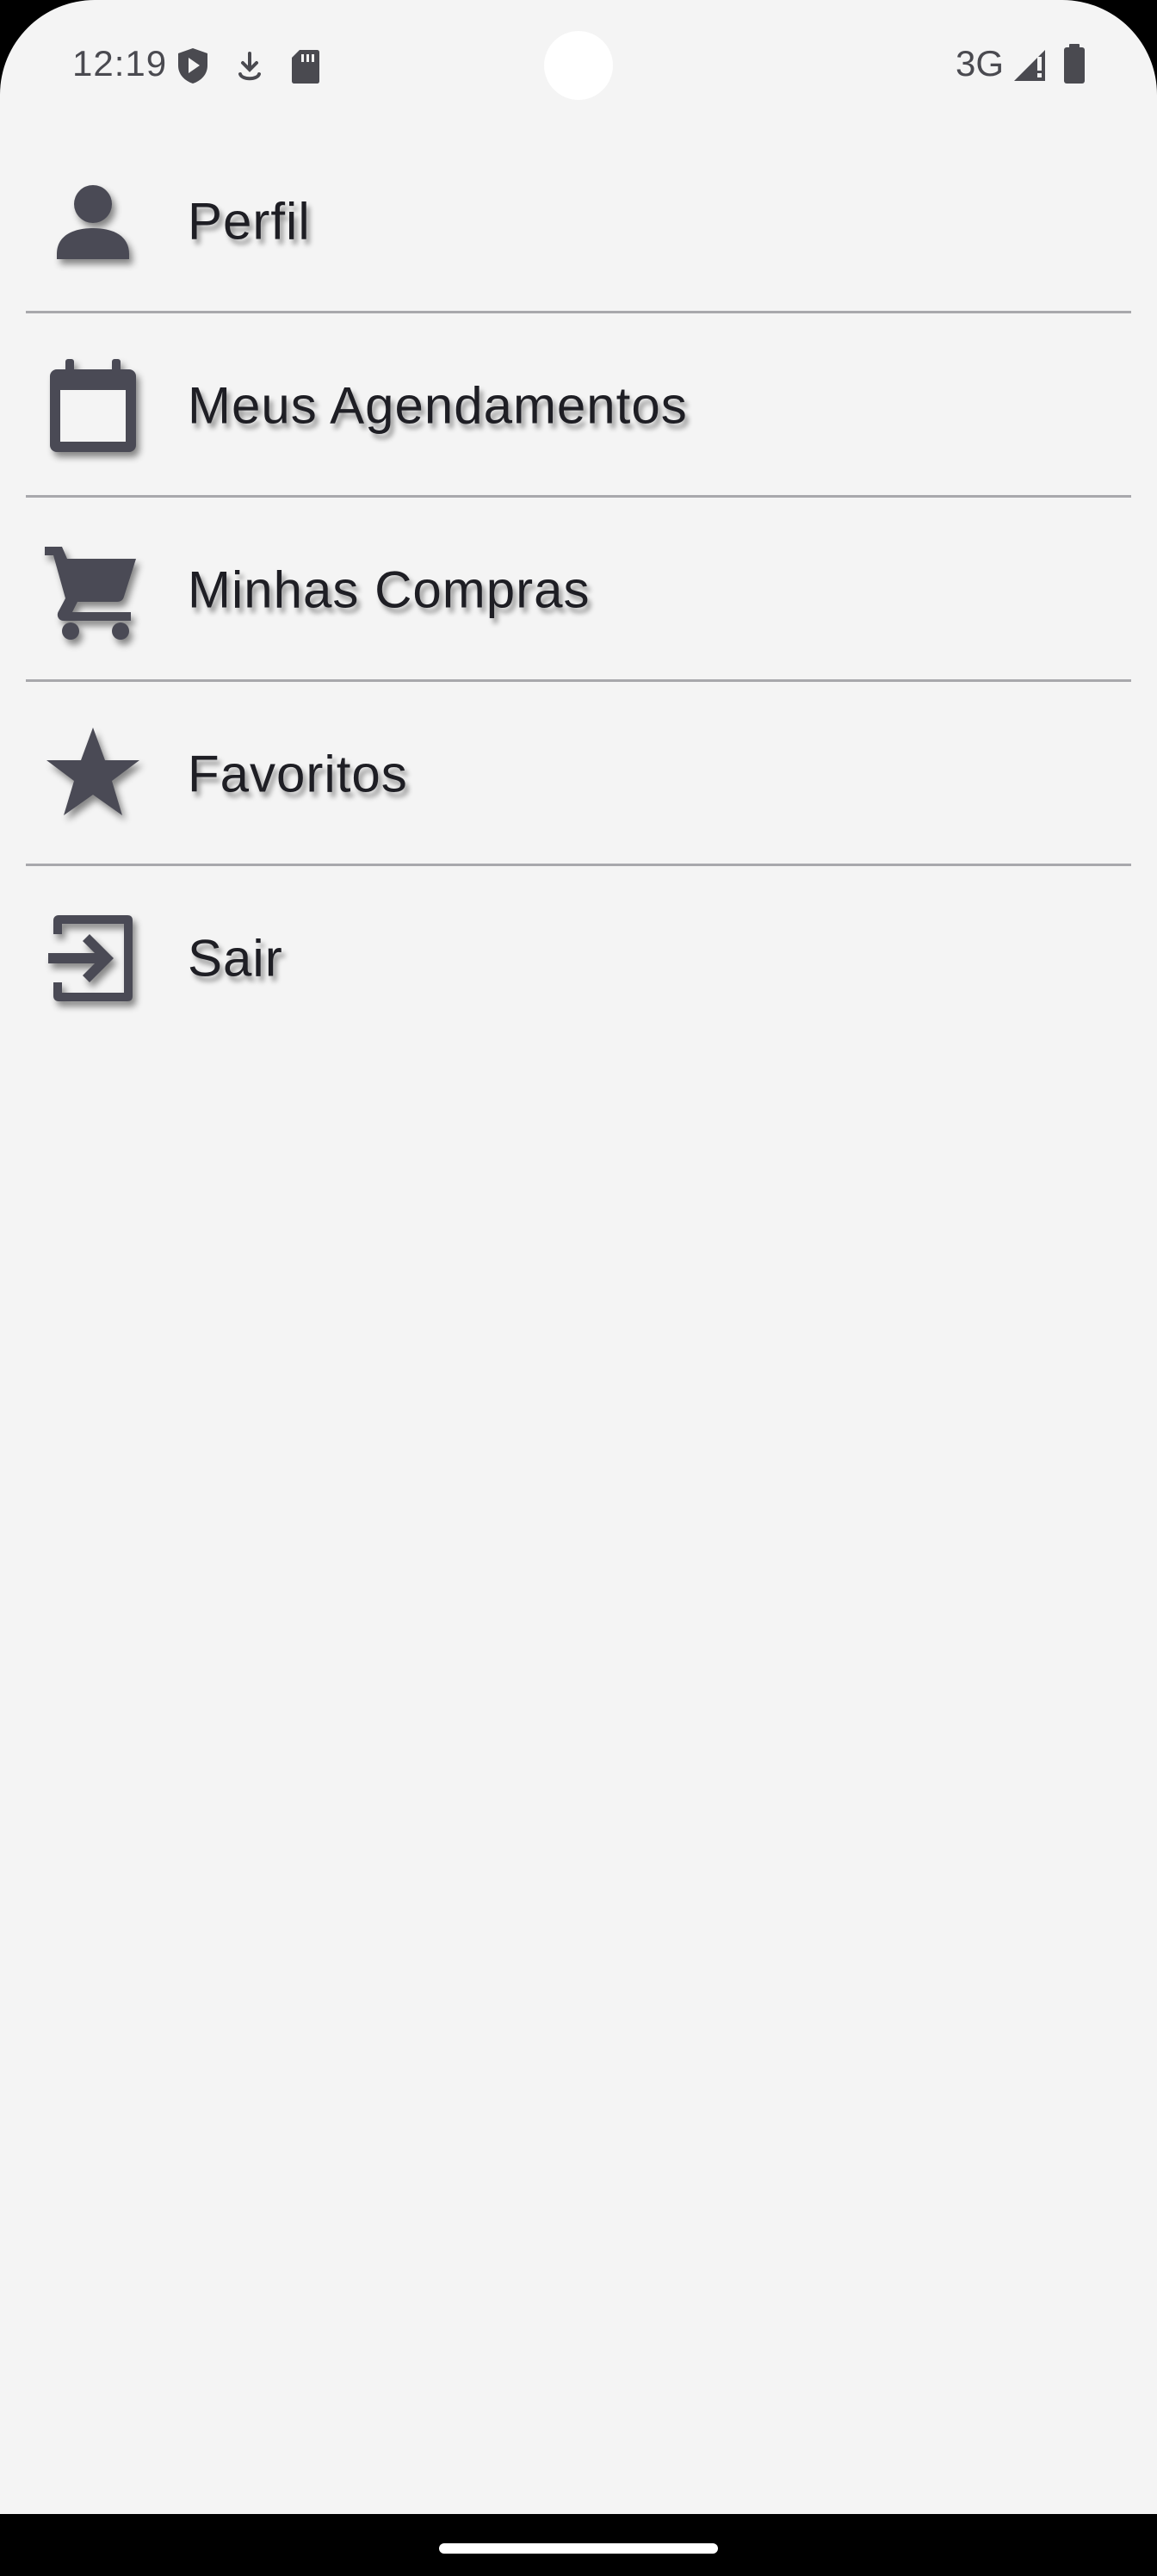  I want to click on menu-item-label: Favoritos, so click(298, 774).